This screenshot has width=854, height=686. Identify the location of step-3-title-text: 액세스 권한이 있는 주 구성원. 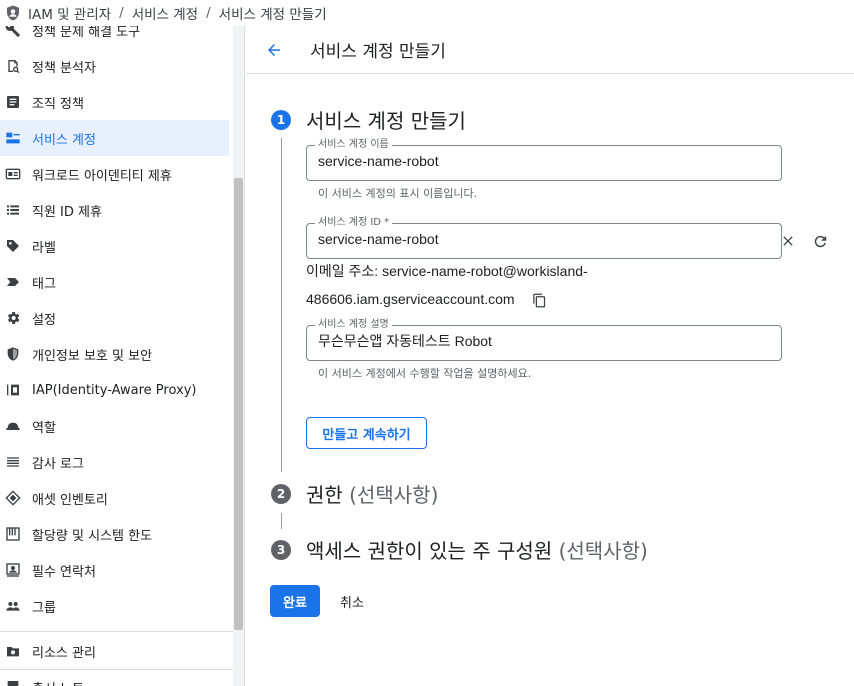
(429, 551).